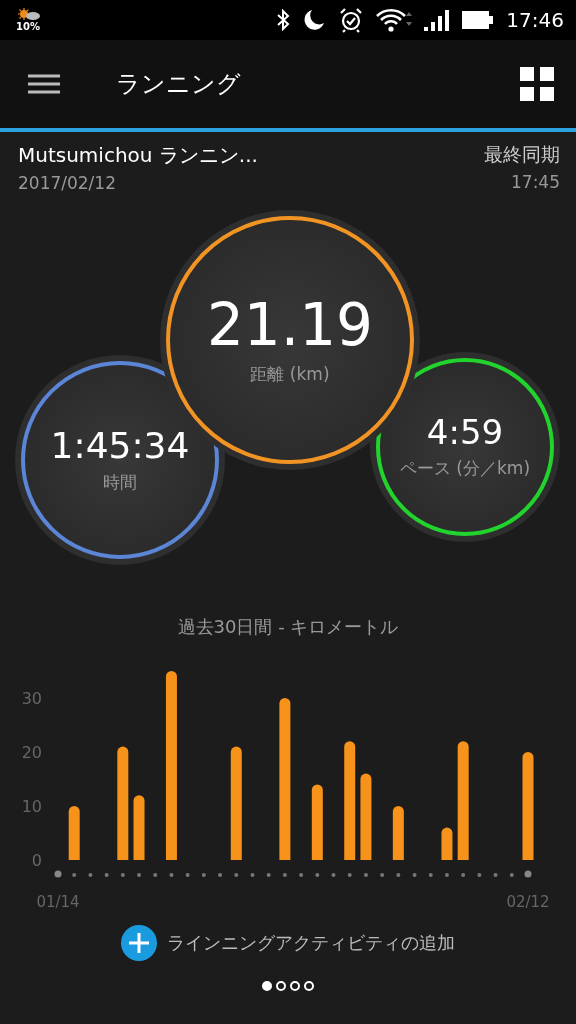  What do you see at coordinates (537, 84) in the screenshot?
I see `grid-view-button` at bounding box center [537, 84].